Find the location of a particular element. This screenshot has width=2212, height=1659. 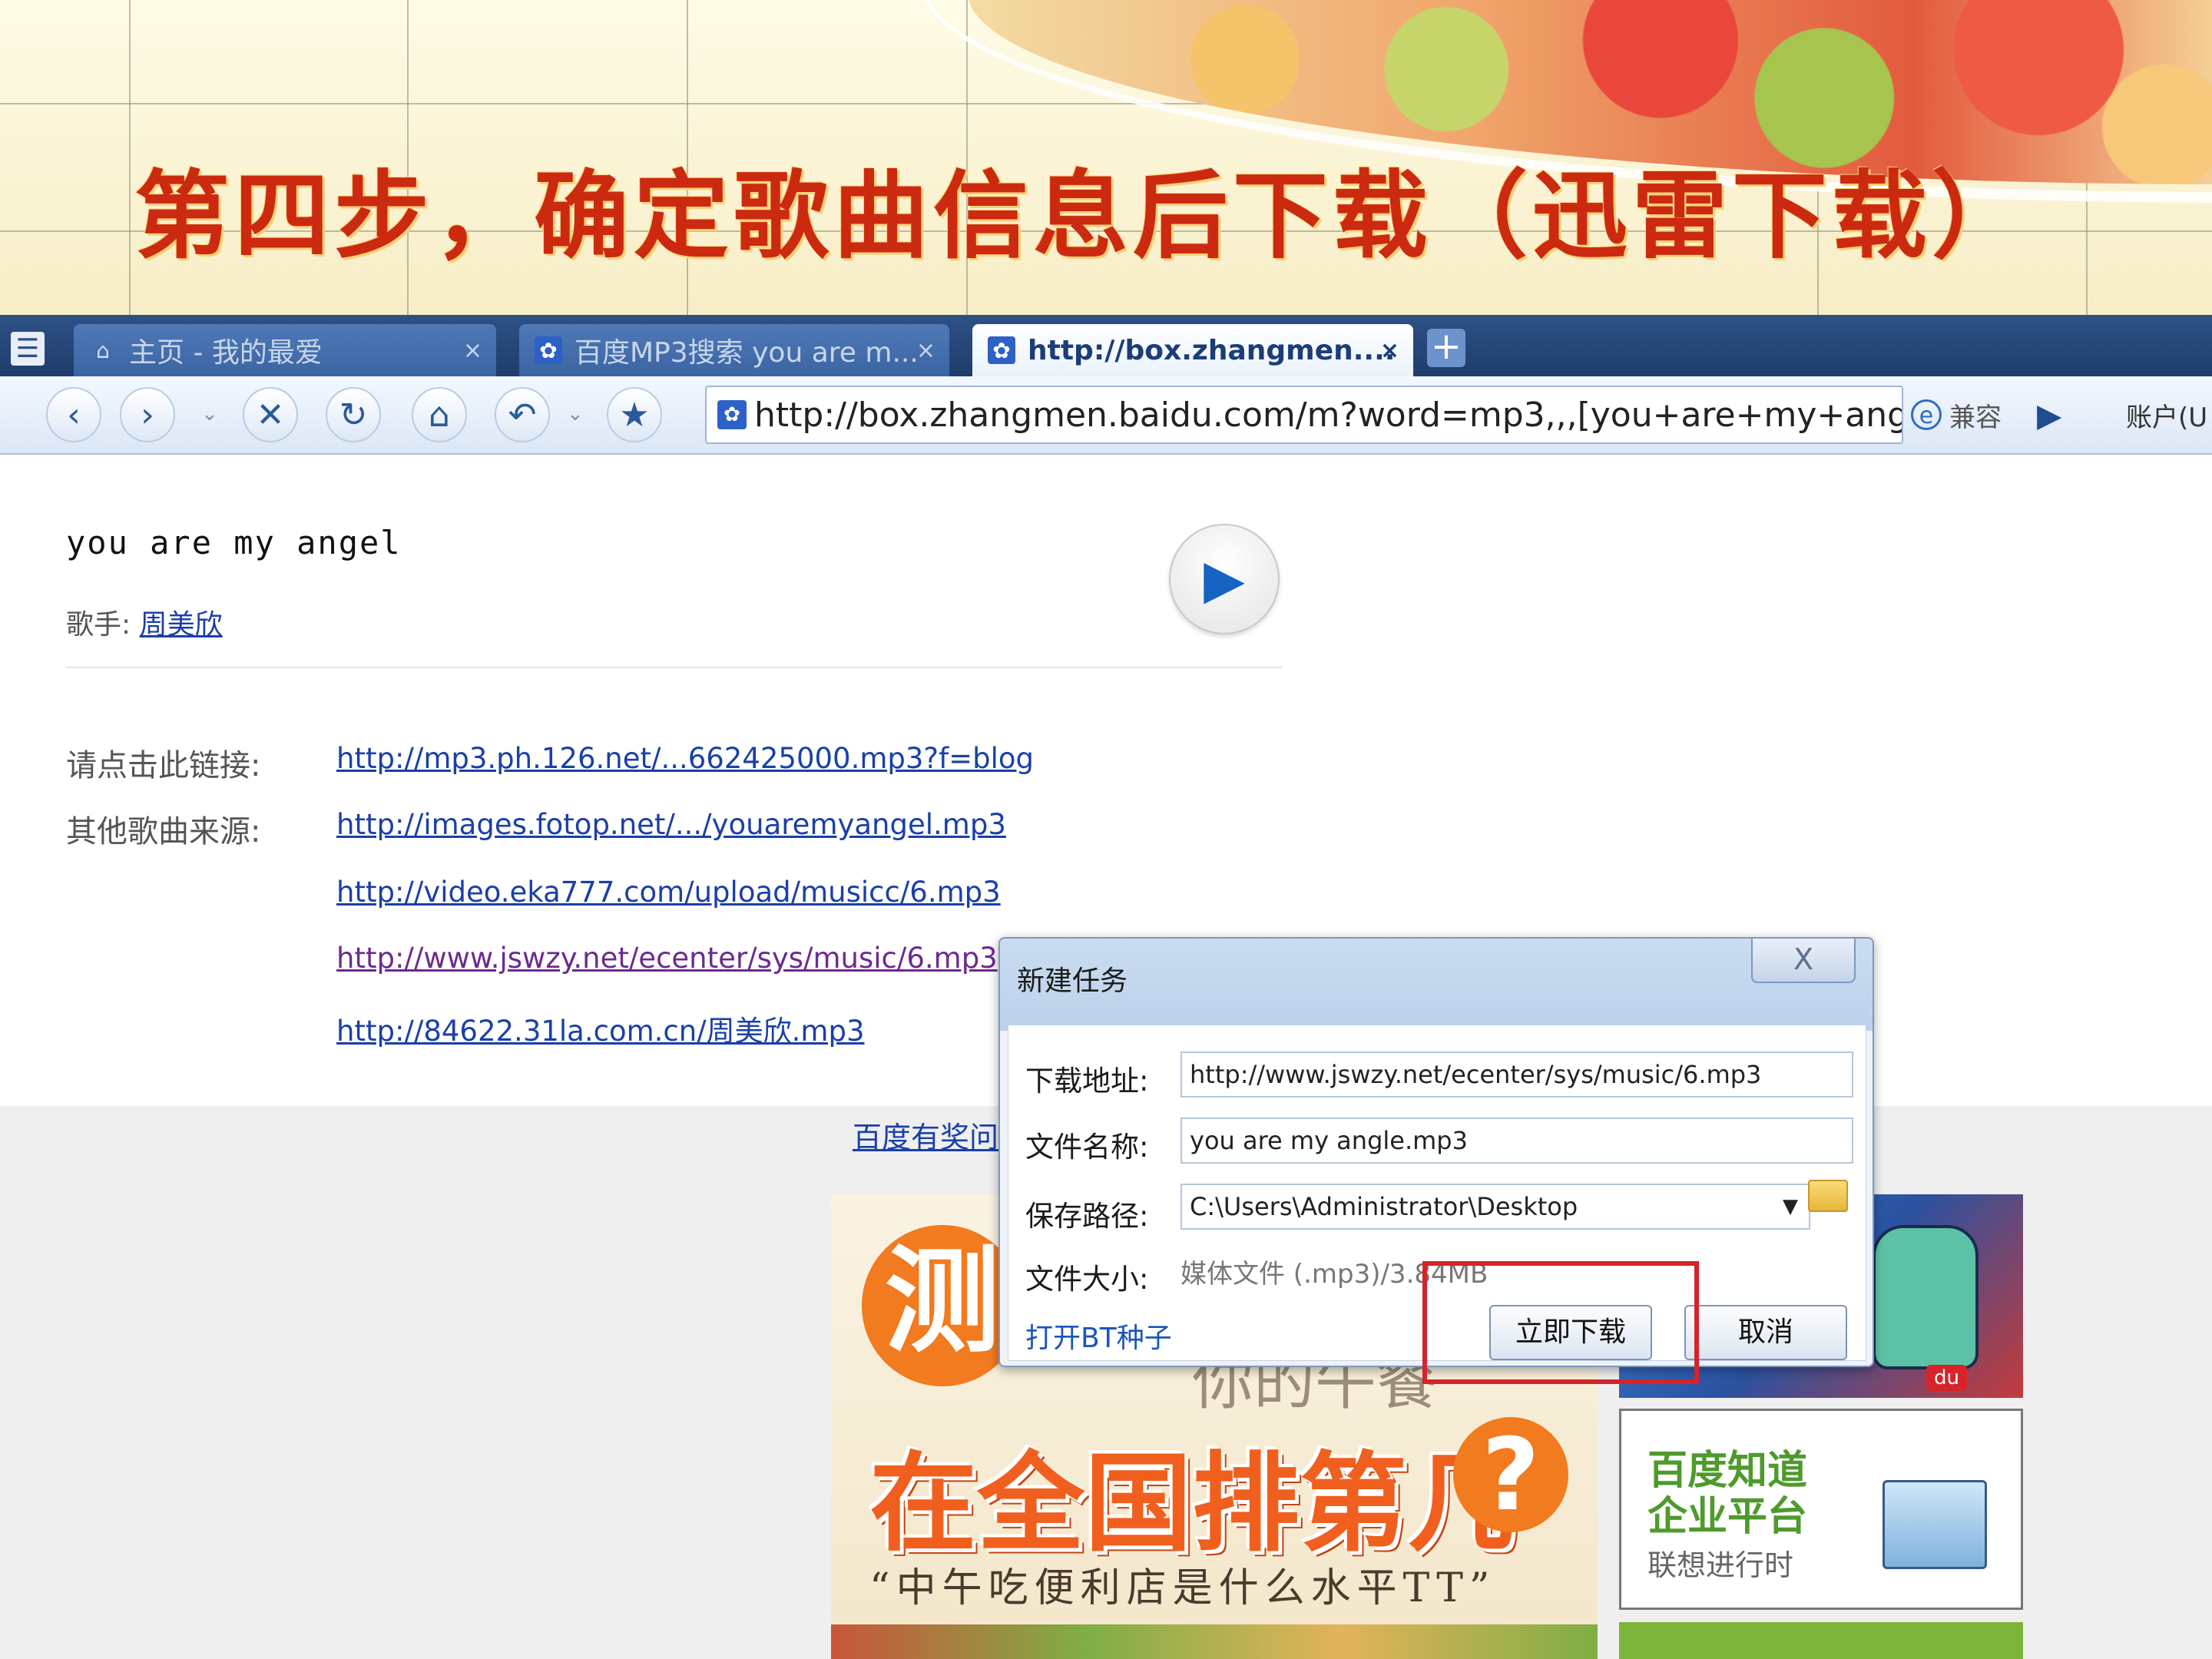

back-icon: ‹ is located at coordinates (73, 415).